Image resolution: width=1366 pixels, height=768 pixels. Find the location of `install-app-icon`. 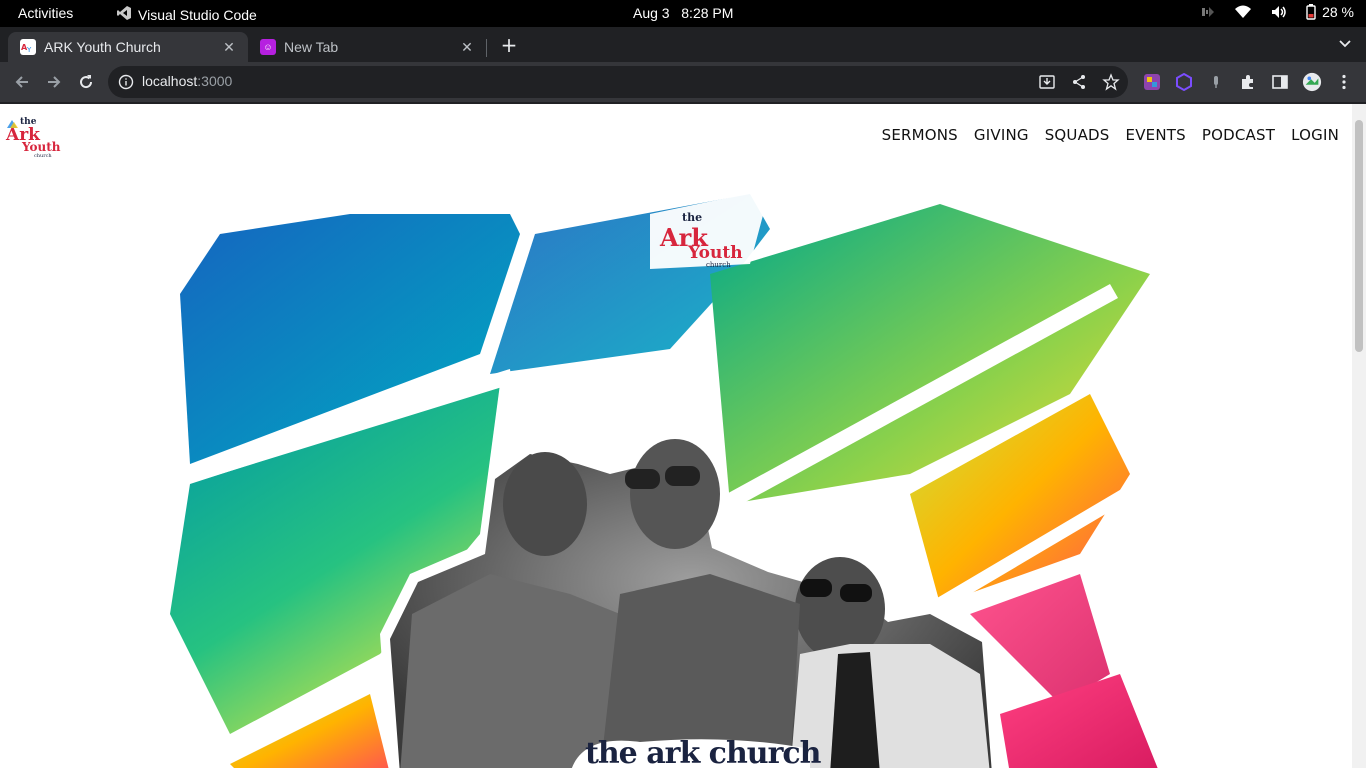

install-app-icon is located at coordinates (1047, 84).